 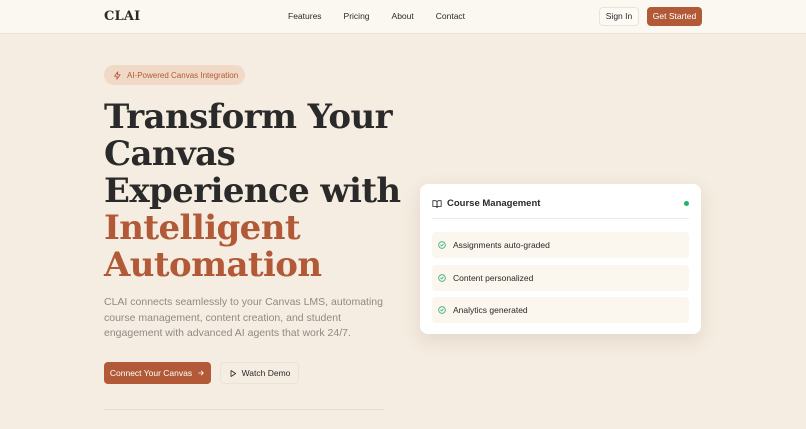 I want to click on status-dot, so click(x=686, y=203).